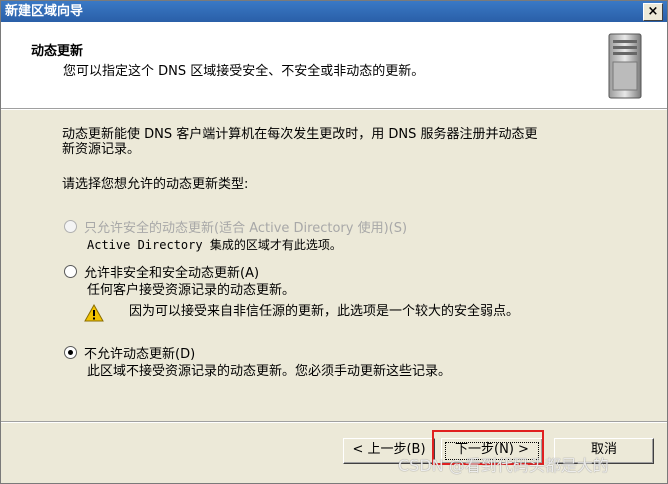 The height and width of the screenshot is (484, 668). What do you see at coordinates (139, 352) in the screenshot?
I see `option-label: 不允许动态更新(D)` at bounding box center [139, 352].